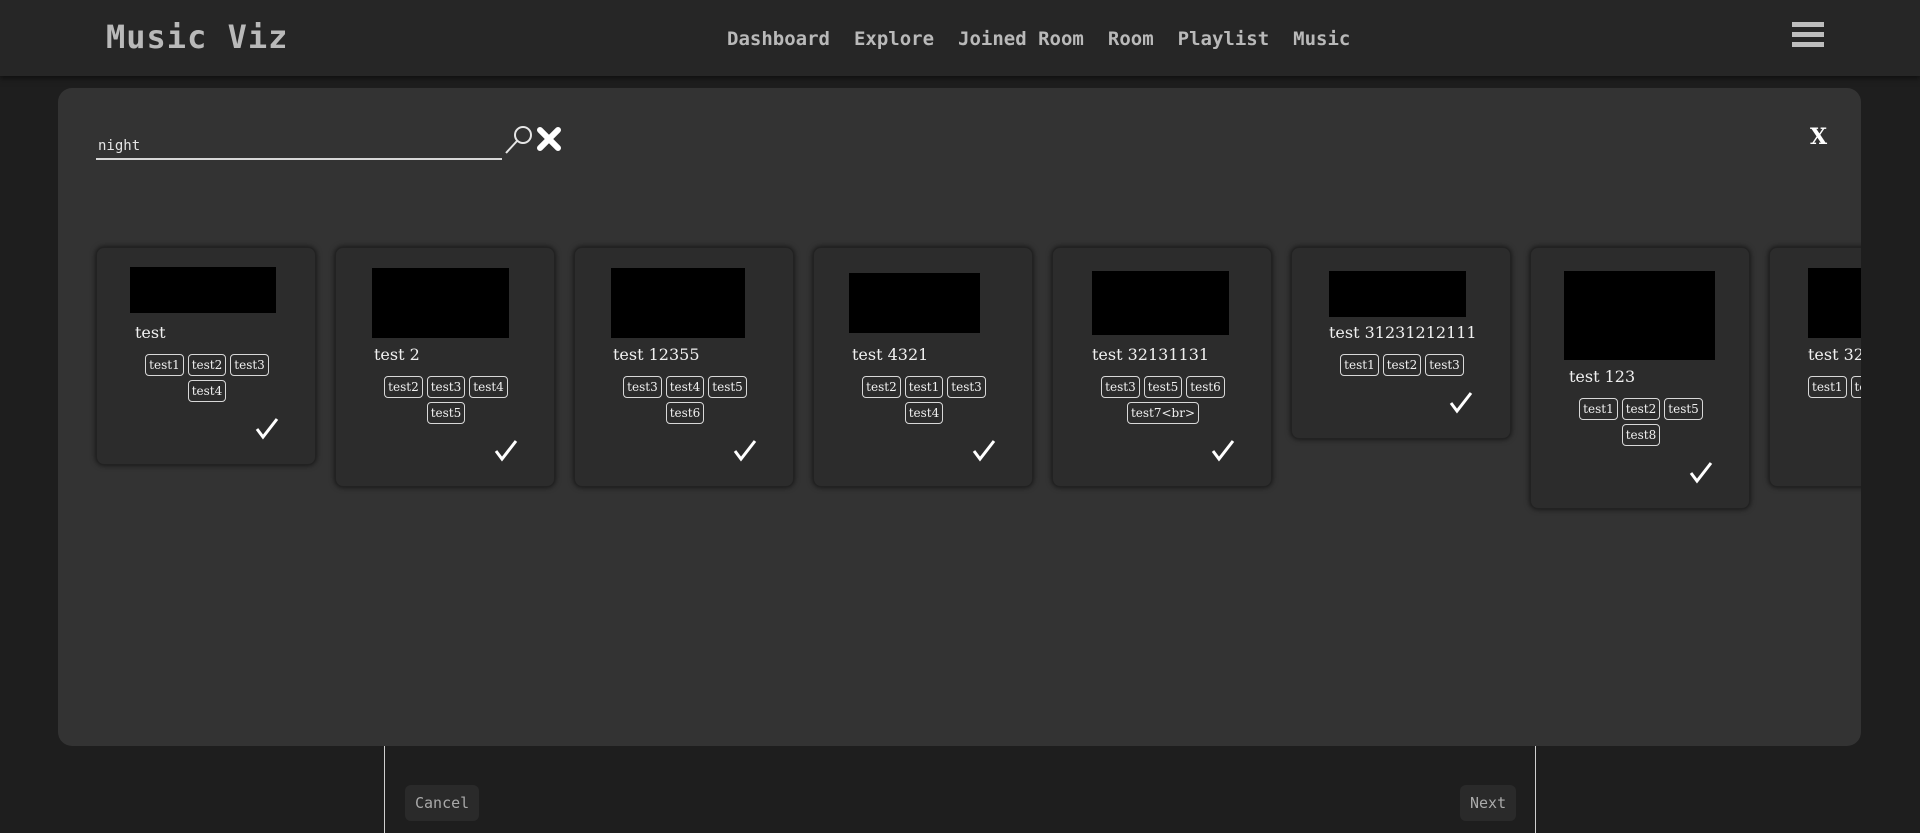 Image resolution: width=1920 pixels, height=833 pixels. What do you see at coordinates (150, 332) in the screenshot?
I see `card-title: test` at bounding box center [150, 332].